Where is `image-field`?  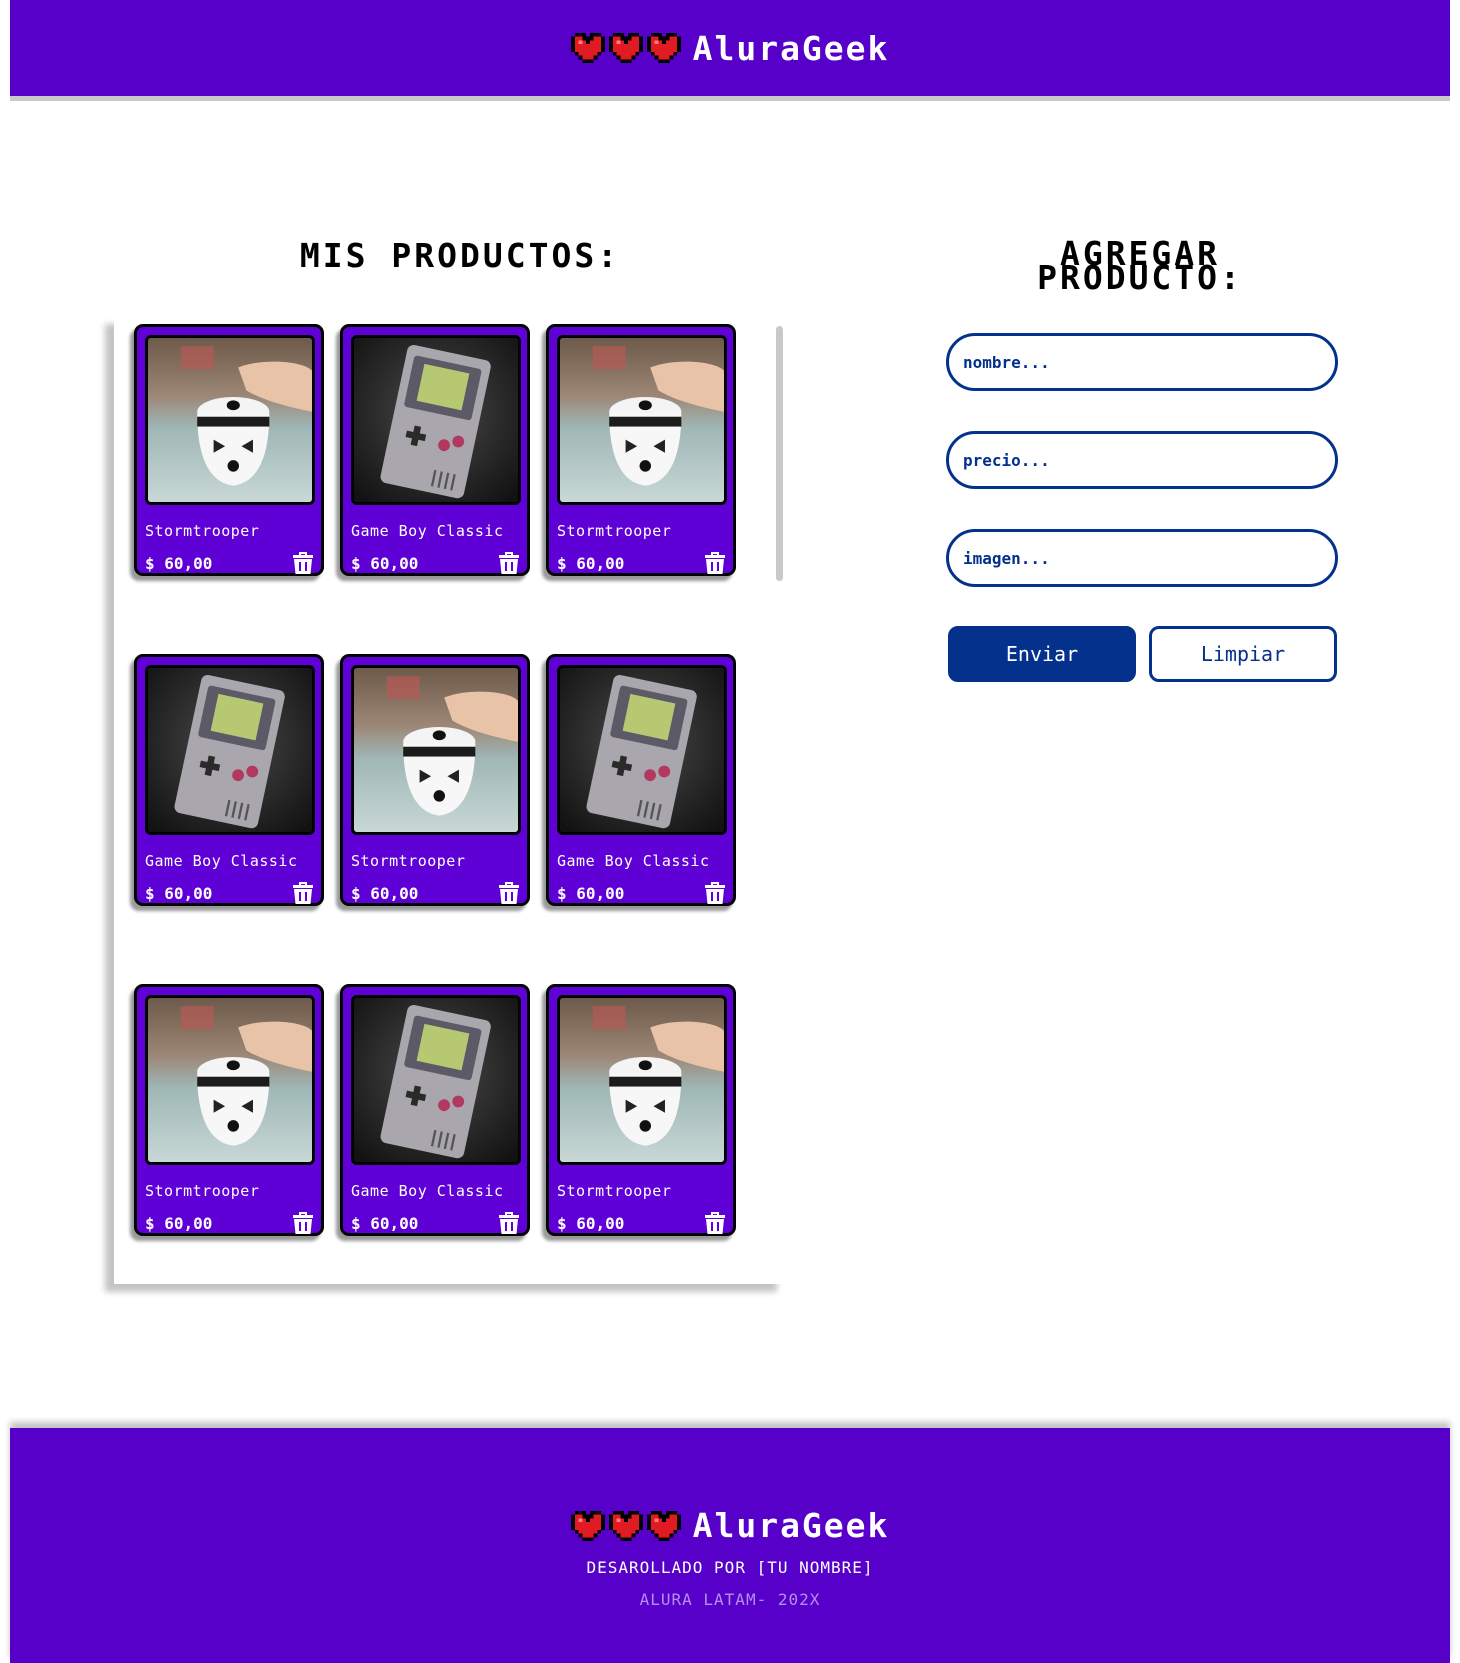
image-field is located at coordinates (1142, 558).